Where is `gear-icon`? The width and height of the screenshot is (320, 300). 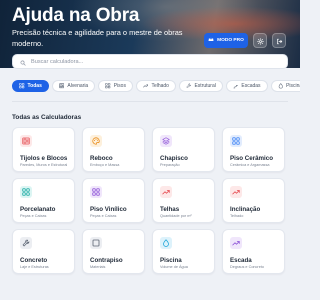 gear-icon is located at coordinates (260, 41).